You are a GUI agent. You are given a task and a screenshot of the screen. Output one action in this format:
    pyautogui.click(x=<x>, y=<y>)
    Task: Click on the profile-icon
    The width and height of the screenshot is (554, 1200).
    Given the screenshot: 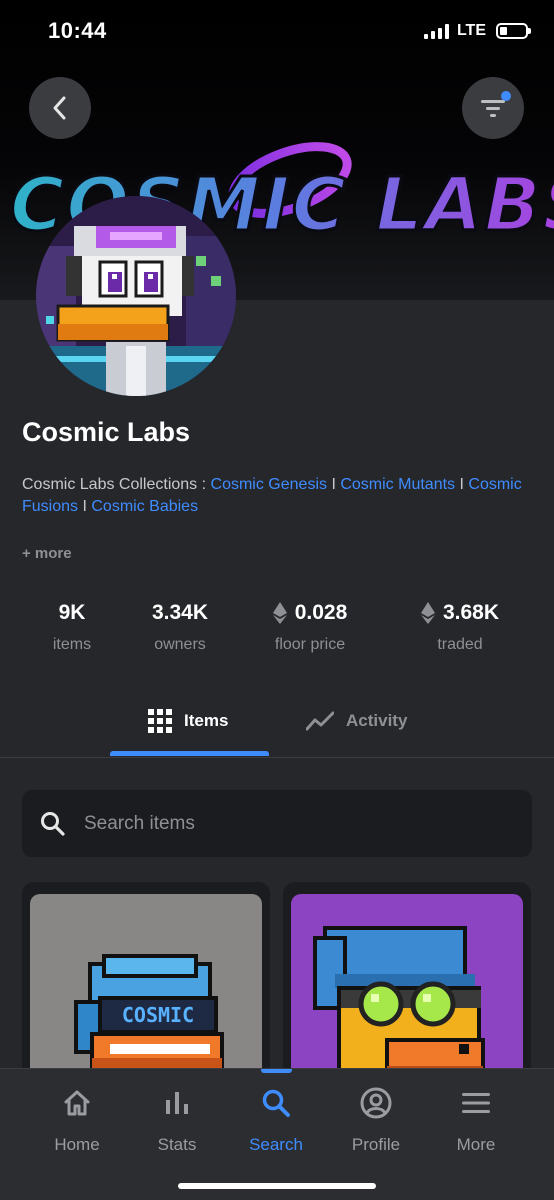 What is the action you would take?
    pyautogui.click(x=376, y=1103)
    